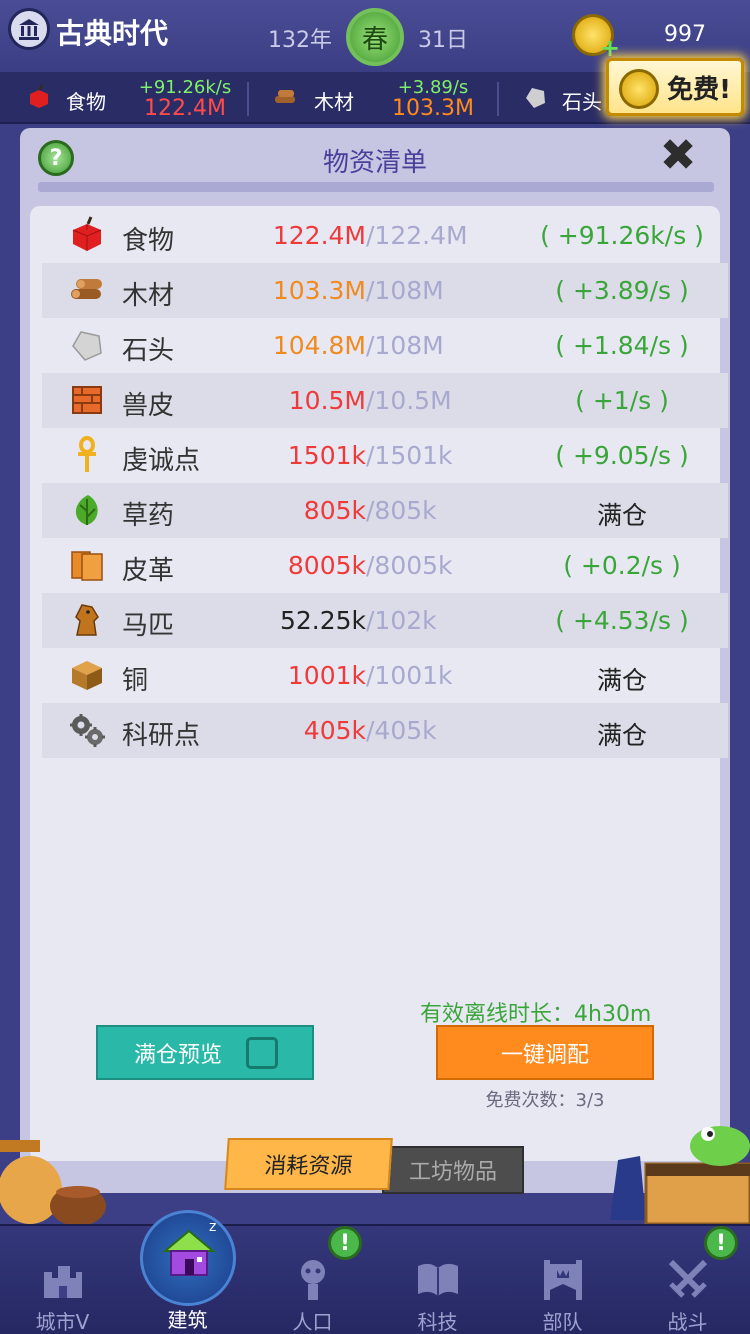 Image resolution: width=750 pixels, height=1334 pixels. Describe the element at coordinates (319, 235) in the screenshot. I see `resource-current: 122.4M` at that location.